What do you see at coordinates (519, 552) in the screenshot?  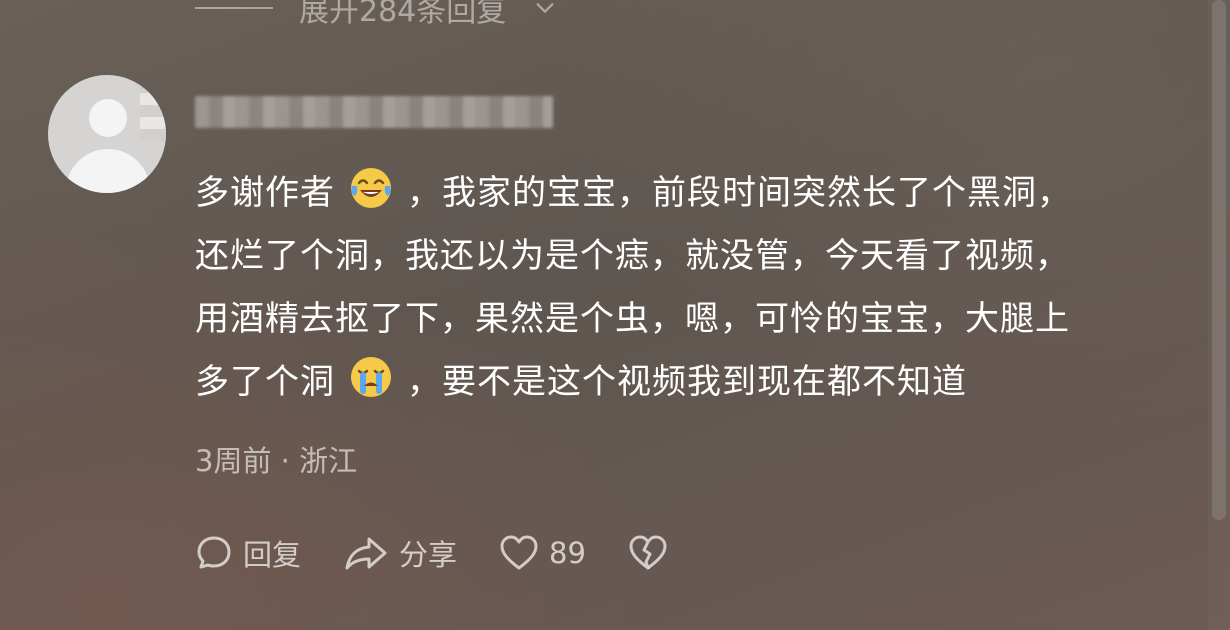 I see `heart-icon` at bounding box center [519, 552].